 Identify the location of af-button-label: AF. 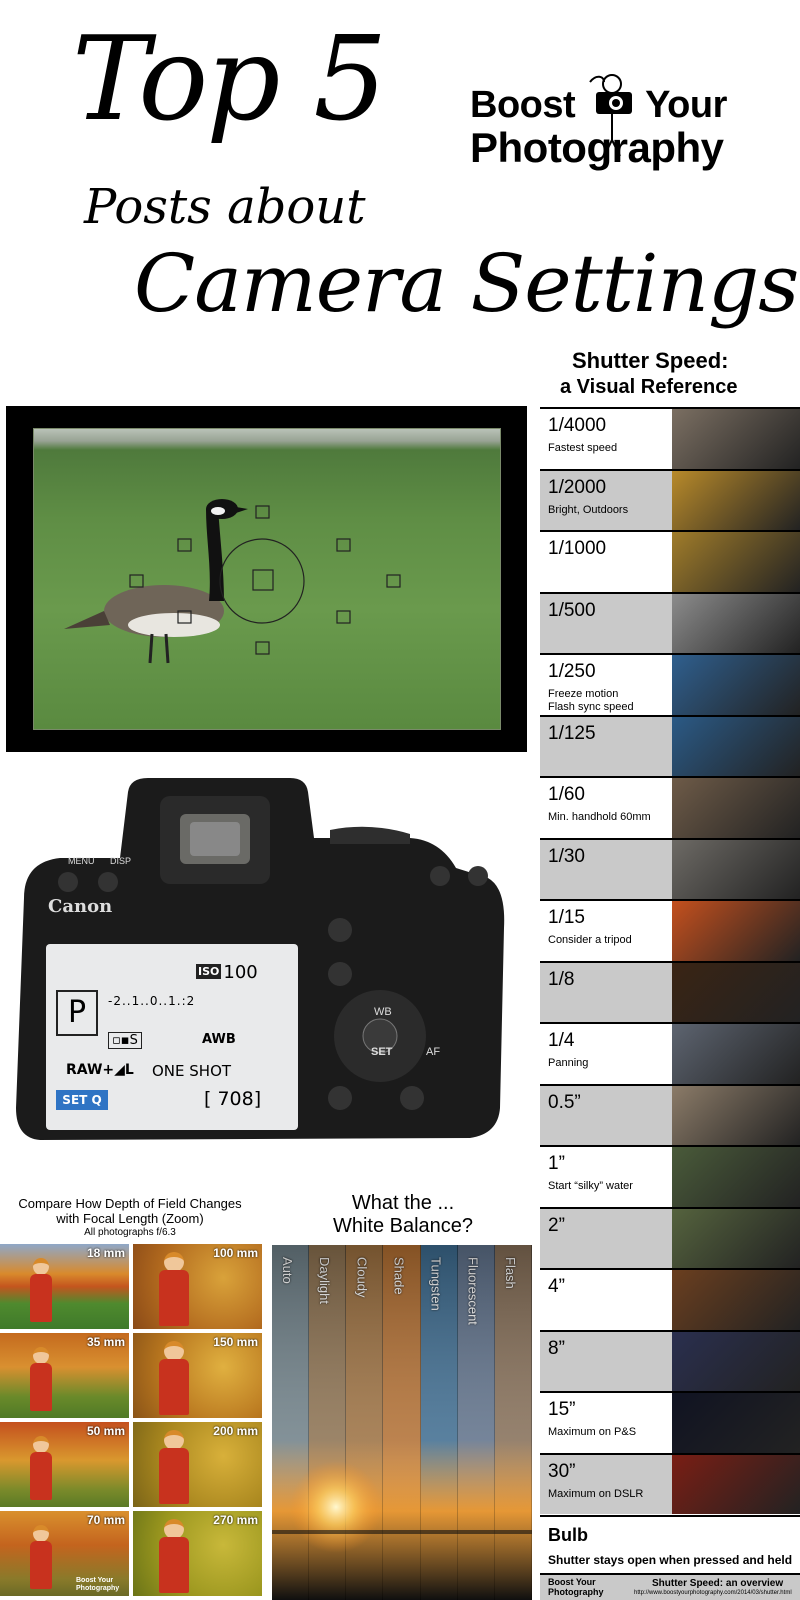
(433, 1052).